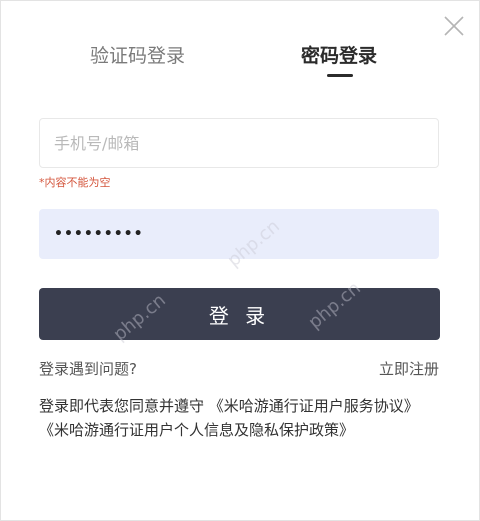  What do you see at coordinates (339, 54) in the screenshot?
I see `tab-password-login: 密码登录` at bounding box center [339, 54].